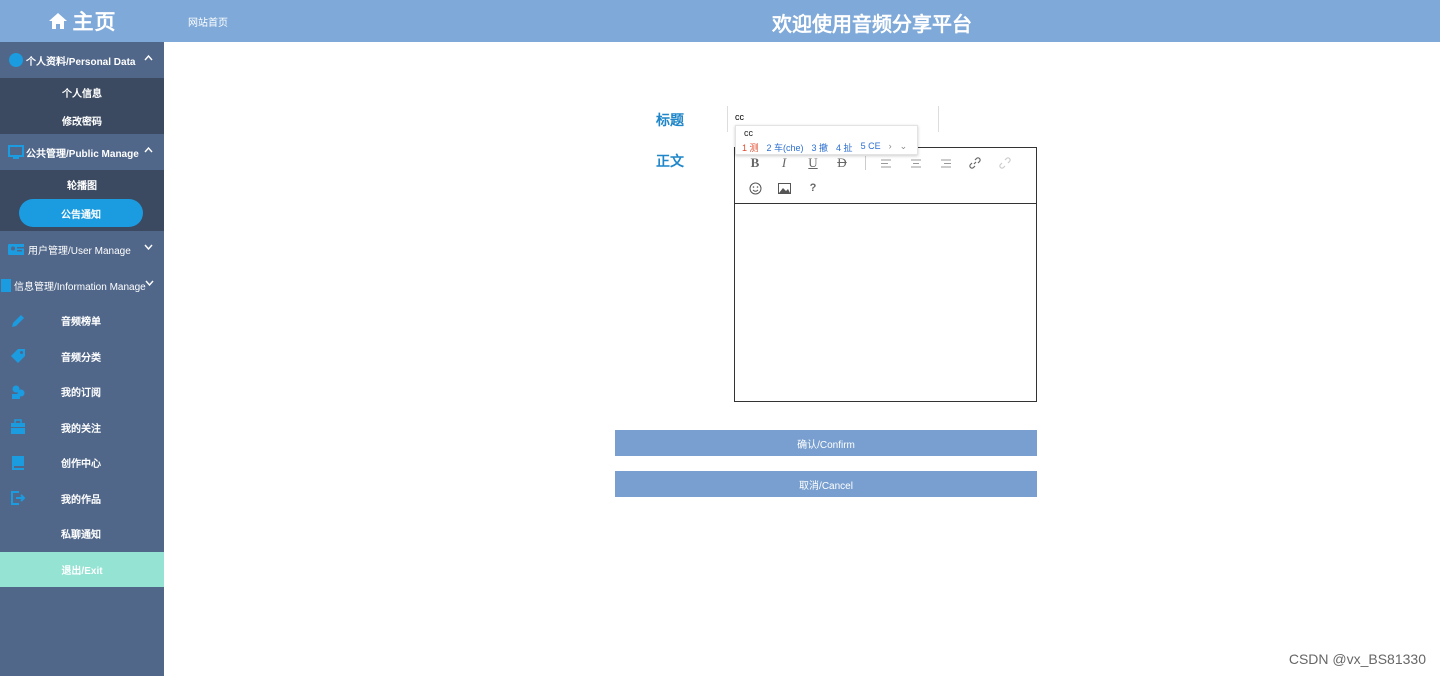 This screenshot has height=676, width=1440. I want to click on ime-candidate: 3 撤, so click(820, 147).